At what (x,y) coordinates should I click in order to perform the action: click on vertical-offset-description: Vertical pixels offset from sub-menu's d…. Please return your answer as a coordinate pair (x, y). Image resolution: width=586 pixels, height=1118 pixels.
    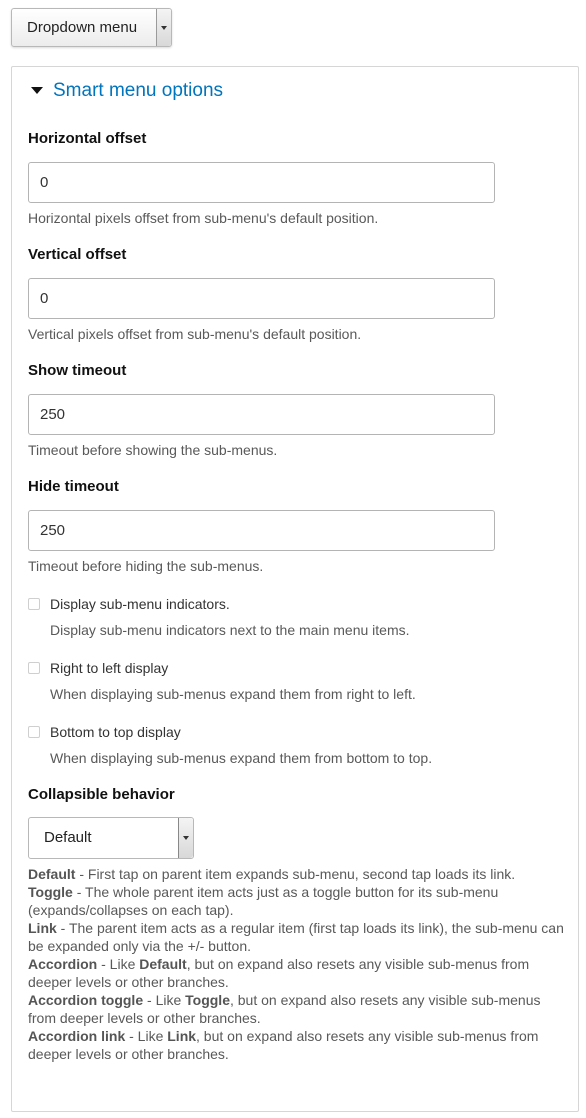
    Looking at the image, I should click on (195, 334).